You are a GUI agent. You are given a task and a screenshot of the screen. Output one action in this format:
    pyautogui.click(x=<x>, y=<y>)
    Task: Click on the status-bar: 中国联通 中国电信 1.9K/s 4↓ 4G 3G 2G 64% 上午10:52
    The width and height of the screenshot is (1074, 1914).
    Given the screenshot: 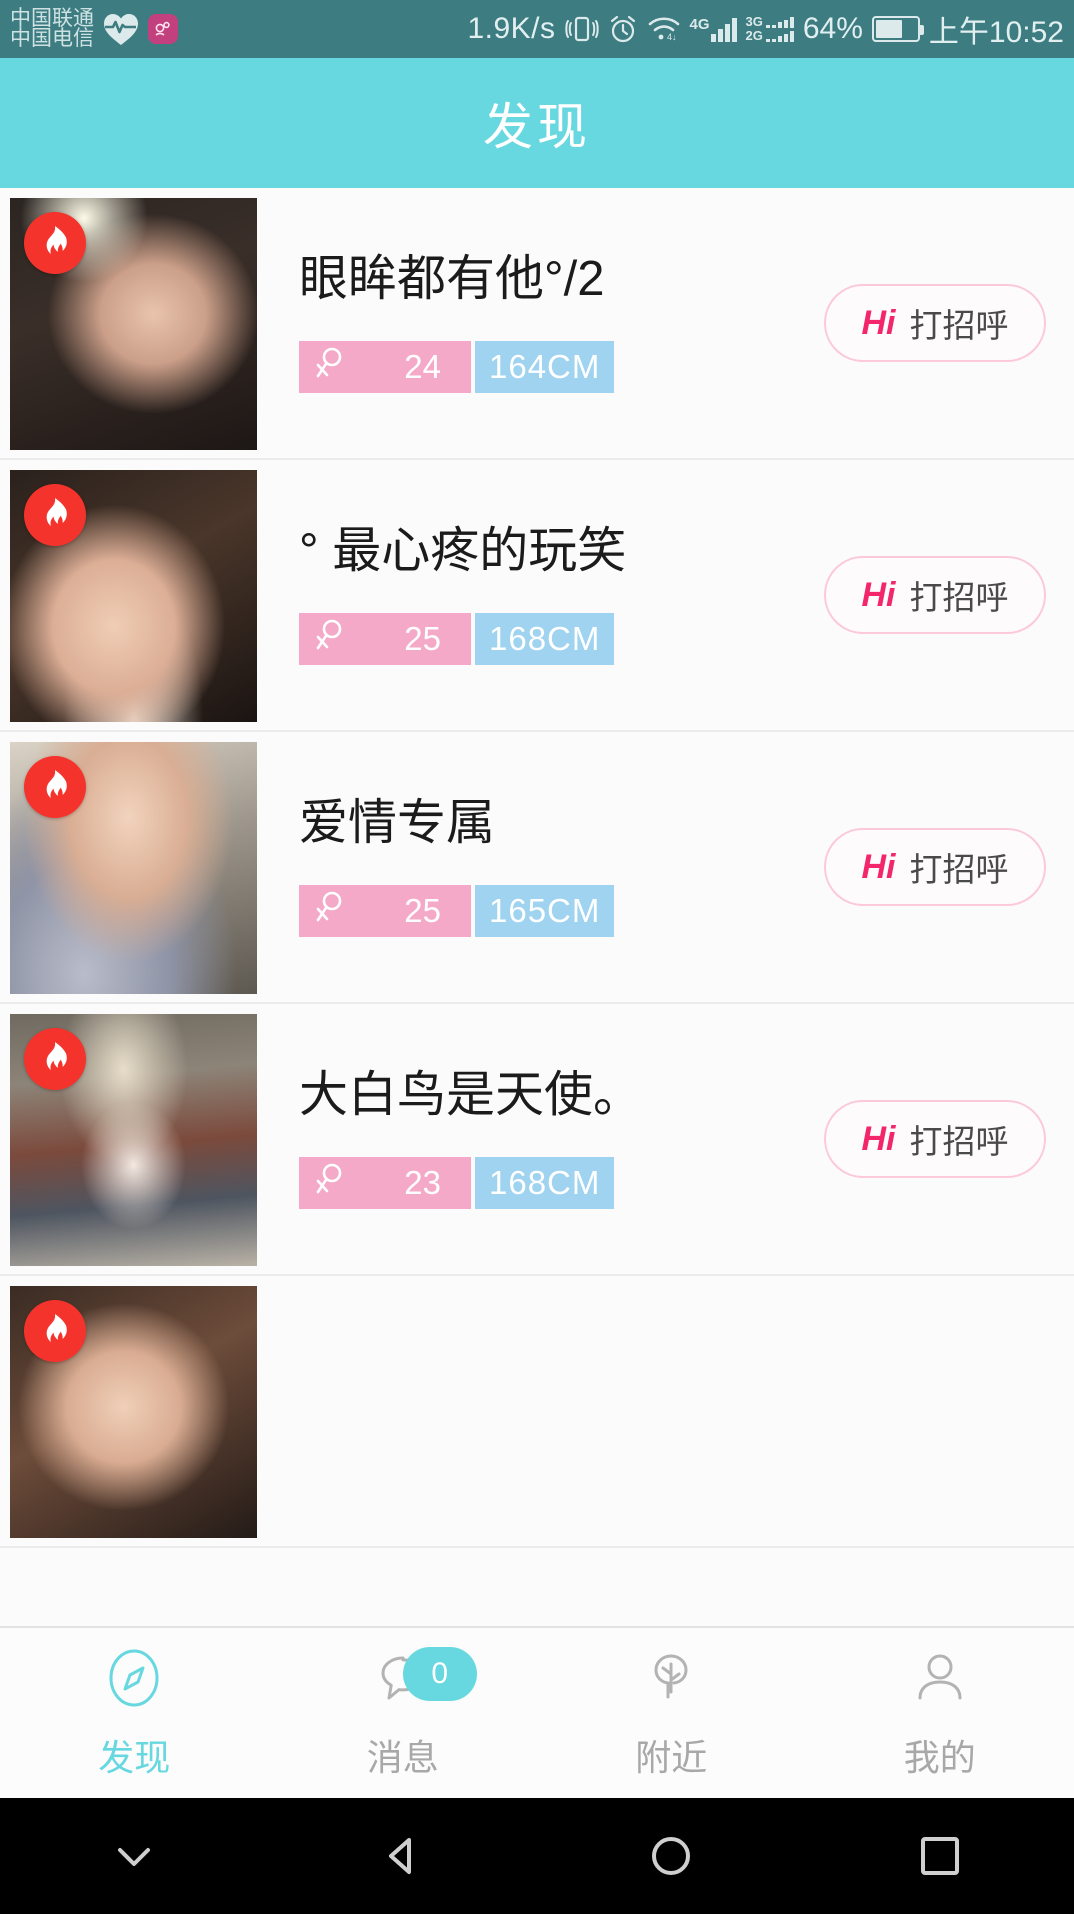 What is the action you would take?
    pyautogui.click(x=537, y=29)
    